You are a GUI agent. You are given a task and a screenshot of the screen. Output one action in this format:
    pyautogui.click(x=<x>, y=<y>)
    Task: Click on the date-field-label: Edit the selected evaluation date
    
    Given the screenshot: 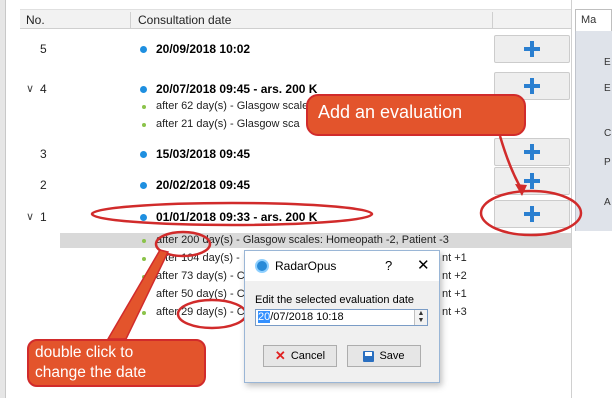 What is the action you would take?
    pyautogui.click(x=335, y=300)
    